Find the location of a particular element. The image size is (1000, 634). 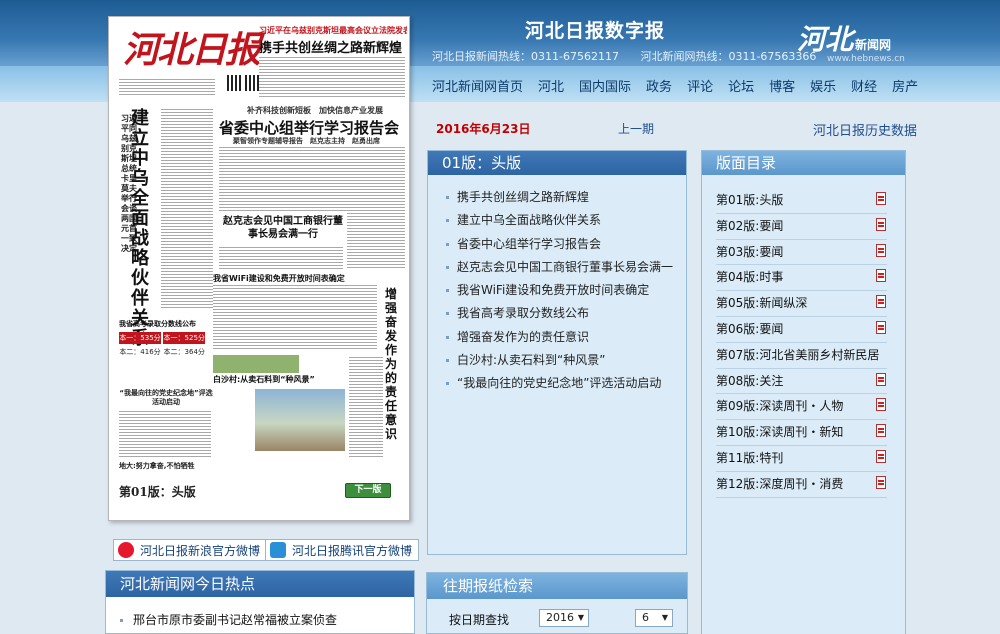

logo-url: www.hebnews.cn is located at coordinates (866, 59).